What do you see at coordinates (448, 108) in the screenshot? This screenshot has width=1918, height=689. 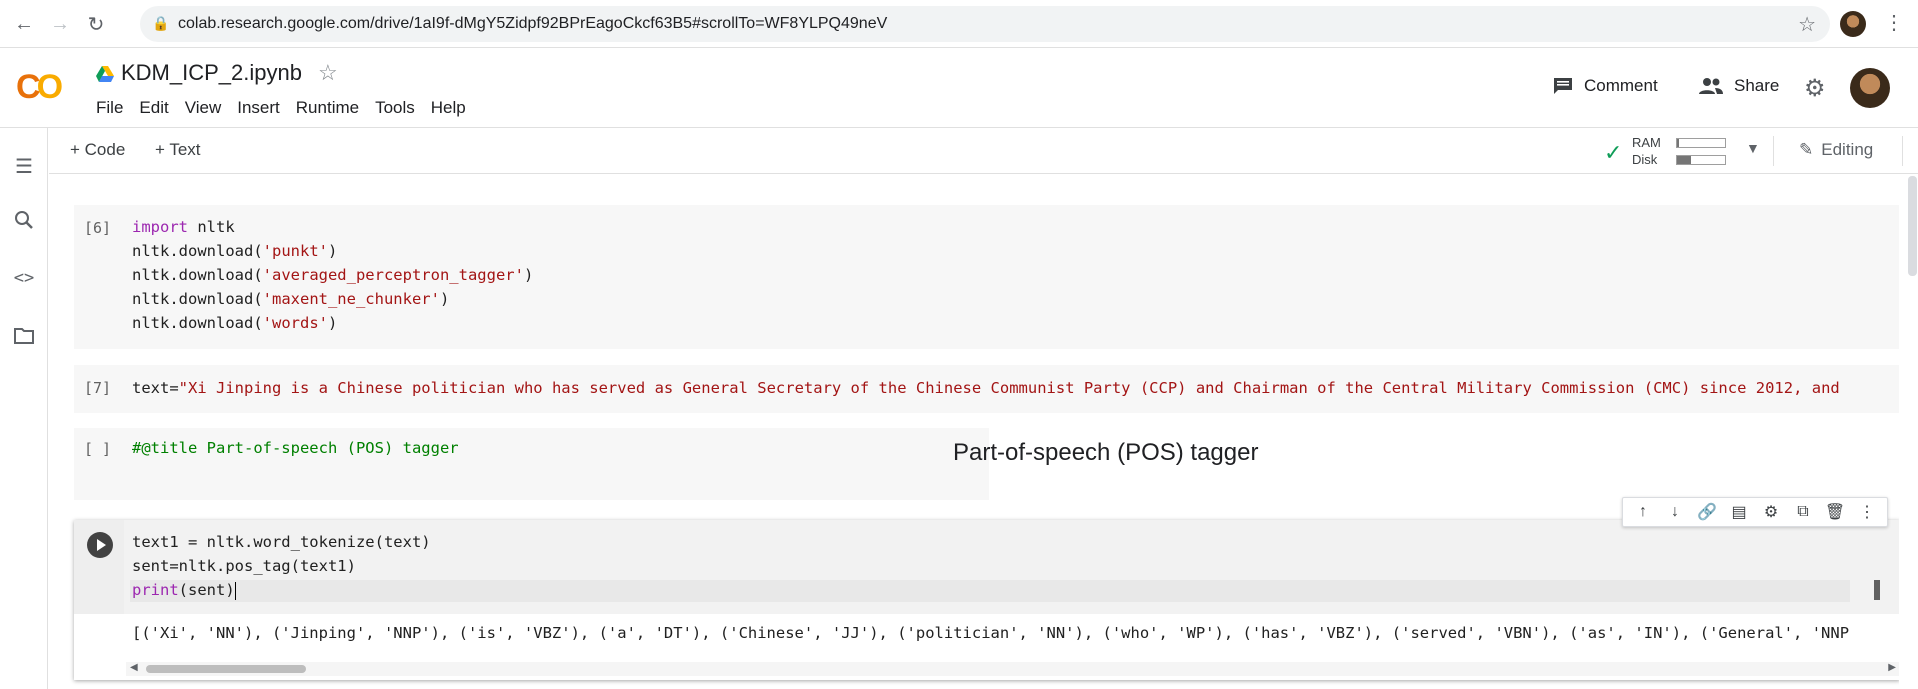 I see `menu-help: Help` at bounding box center [448, 108].